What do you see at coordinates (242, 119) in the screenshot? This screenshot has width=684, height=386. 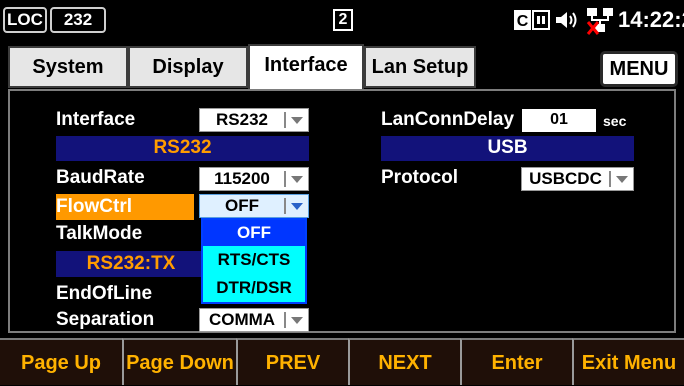 I see `interface-value: RS232` at bounding box center [242, 119].